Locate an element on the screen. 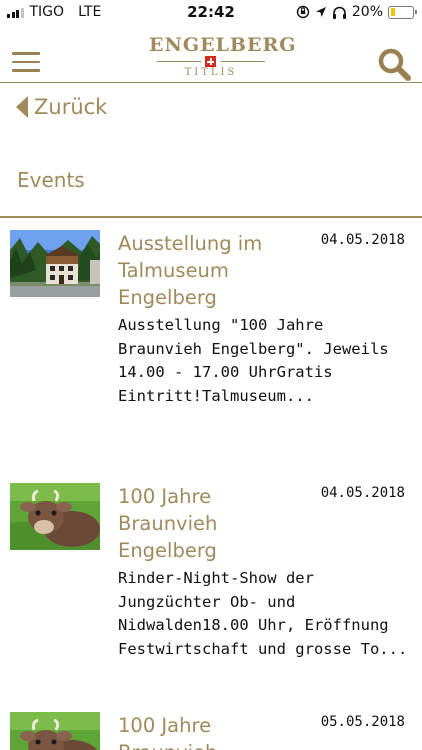 Image resolution: width=422 pixels, height=750 pixels. event-title: 100 Jahre Braunvieh is located at coordinates (208, 731).